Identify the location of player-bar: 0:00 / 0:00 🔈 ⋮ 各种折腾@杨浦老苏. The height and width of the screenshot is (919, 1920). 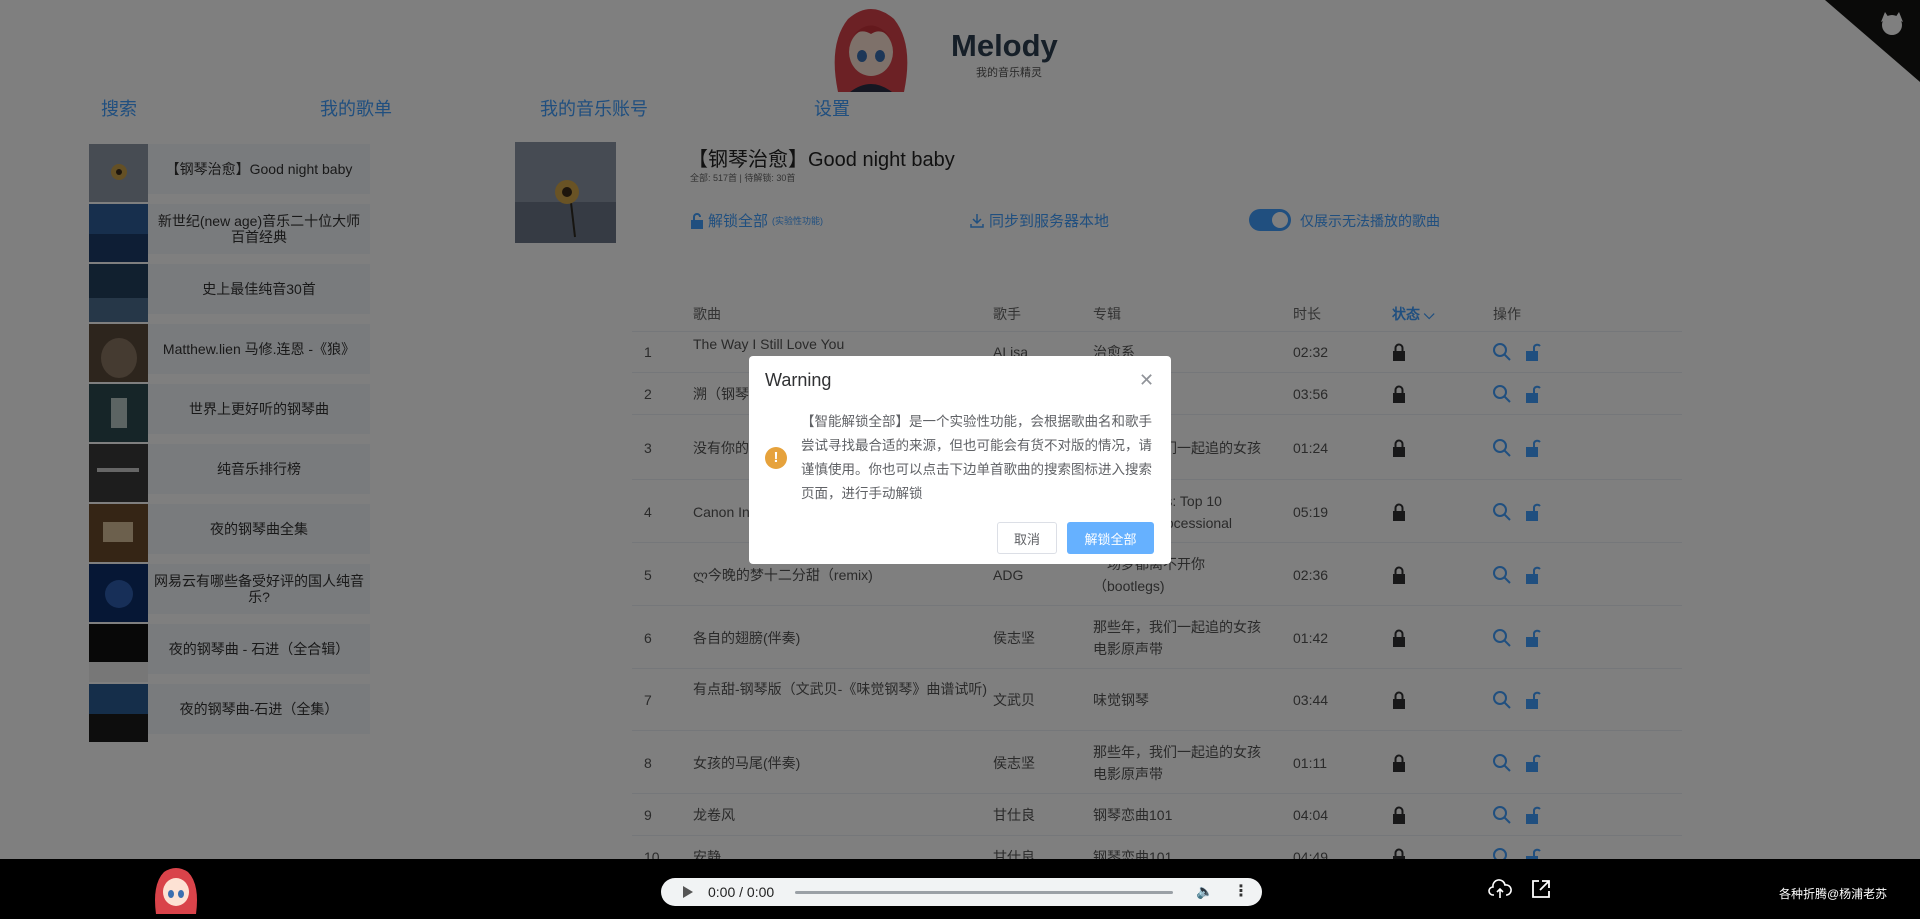
(960, 889).